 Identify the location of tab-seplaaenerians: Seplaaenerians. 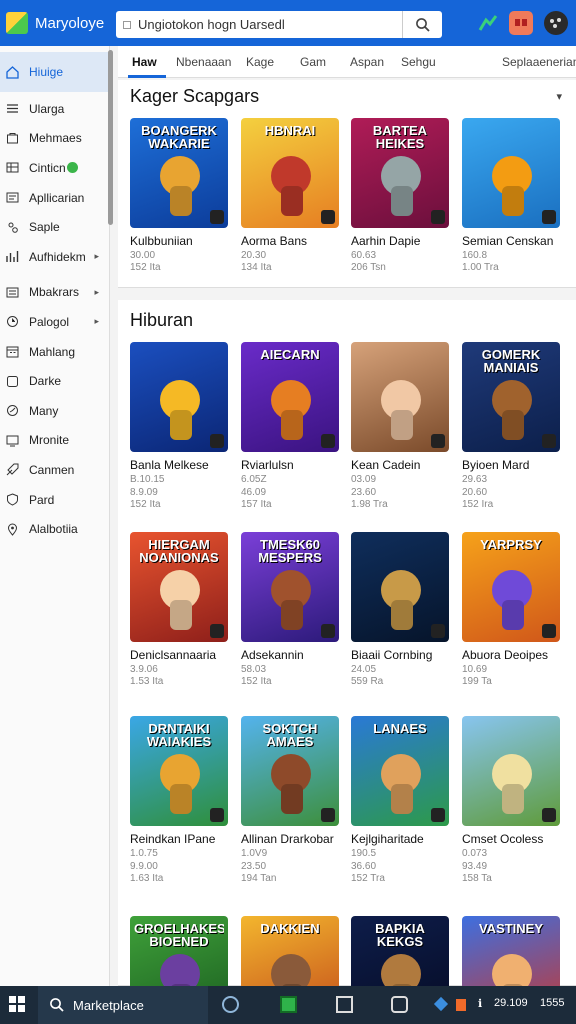
(539, 62).